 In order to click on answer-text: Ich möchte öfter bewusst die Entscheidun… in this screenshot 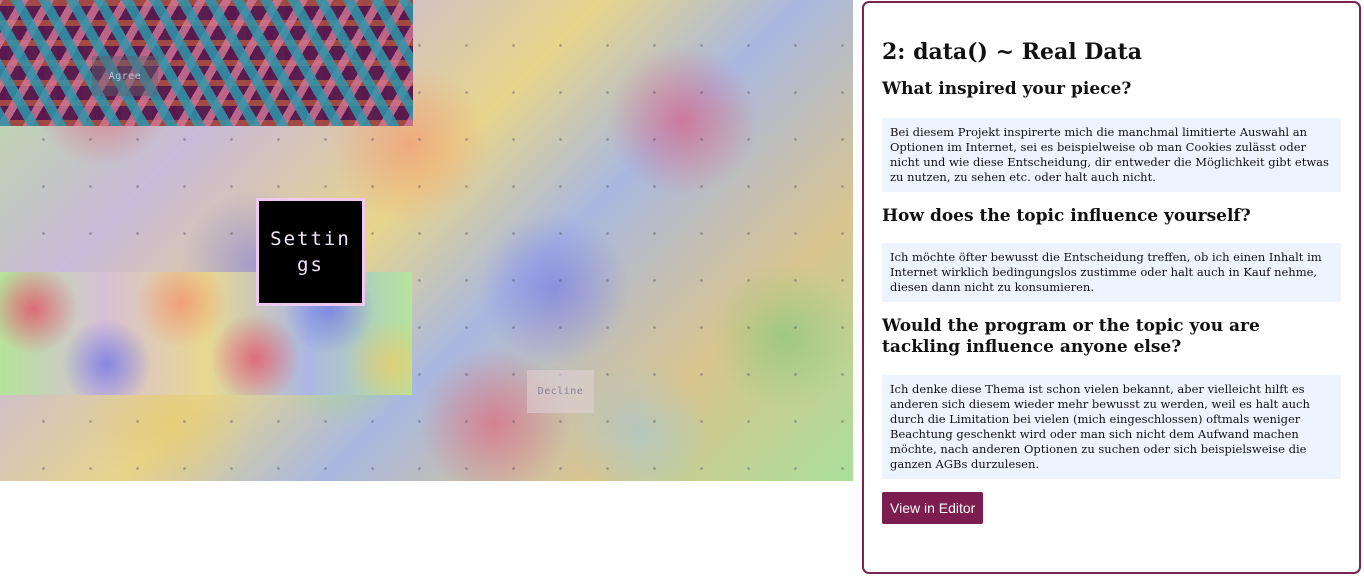, I will do `click(1111, 272)`.